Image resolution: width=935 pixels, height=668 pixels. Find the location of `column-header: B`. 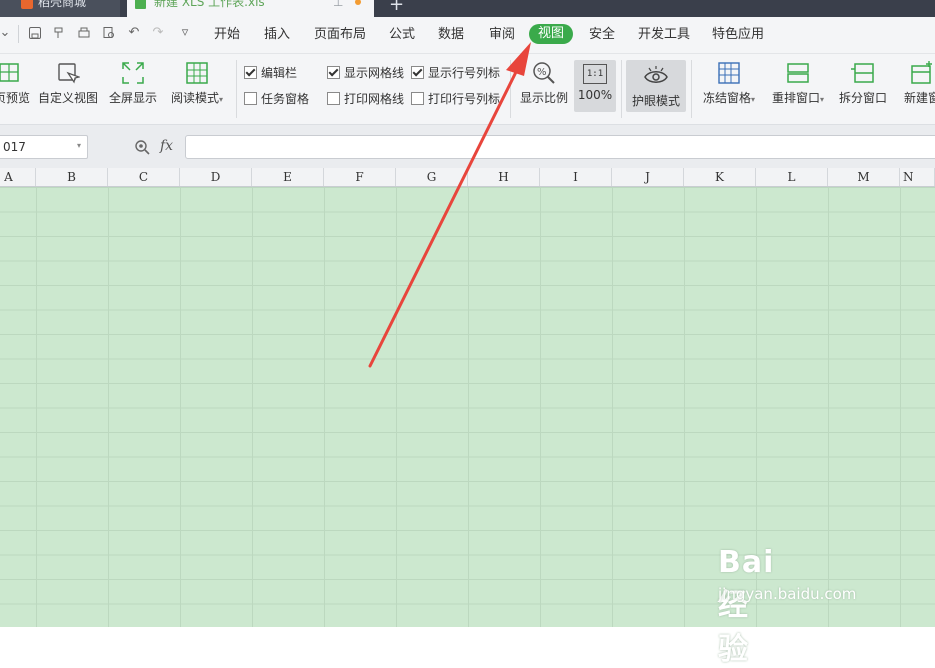

column-header: B is located at coordinates (72, 177).